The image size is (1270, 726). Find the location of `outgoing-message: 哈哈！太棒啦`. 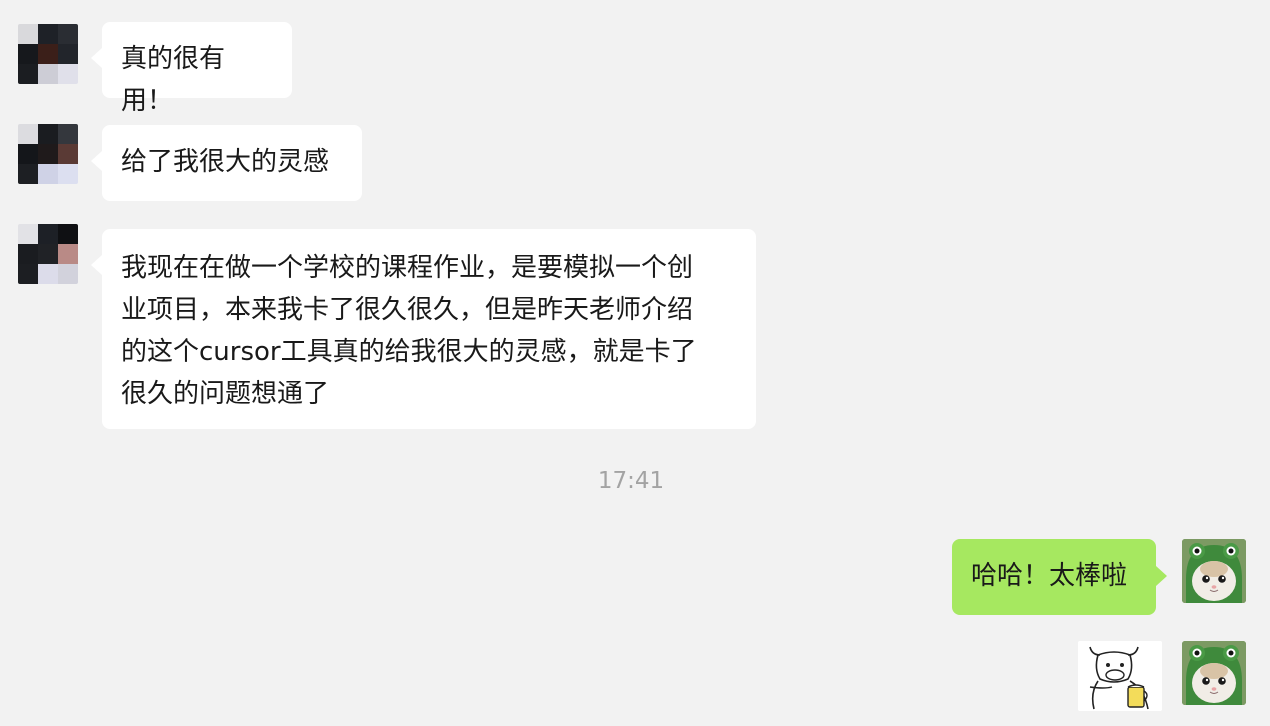

outgoing-message: 哈哈！太棒啦 is located at coordinates (1059, 577).